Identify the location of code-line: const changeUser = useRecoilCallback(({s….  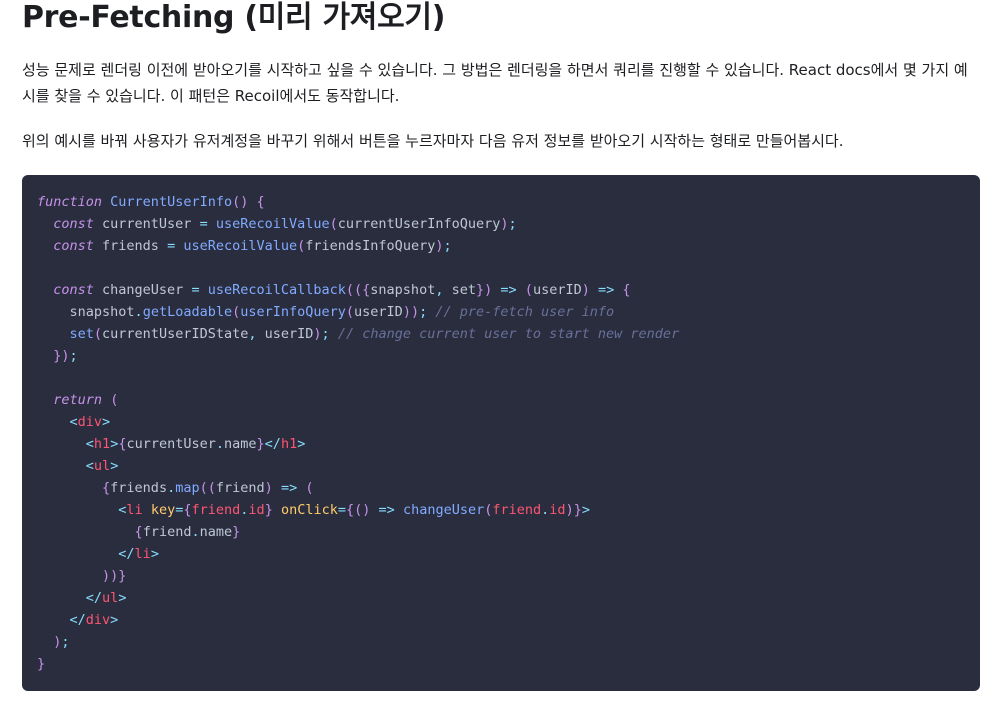
(508, 290).